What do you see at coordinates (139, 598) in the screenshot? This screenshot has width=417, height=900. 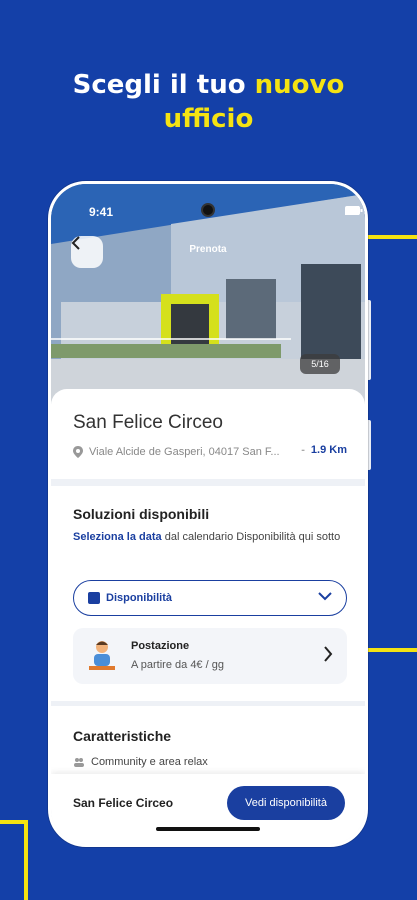 I see `availability-label: Disponibilità` at bounding box center [139, 598].